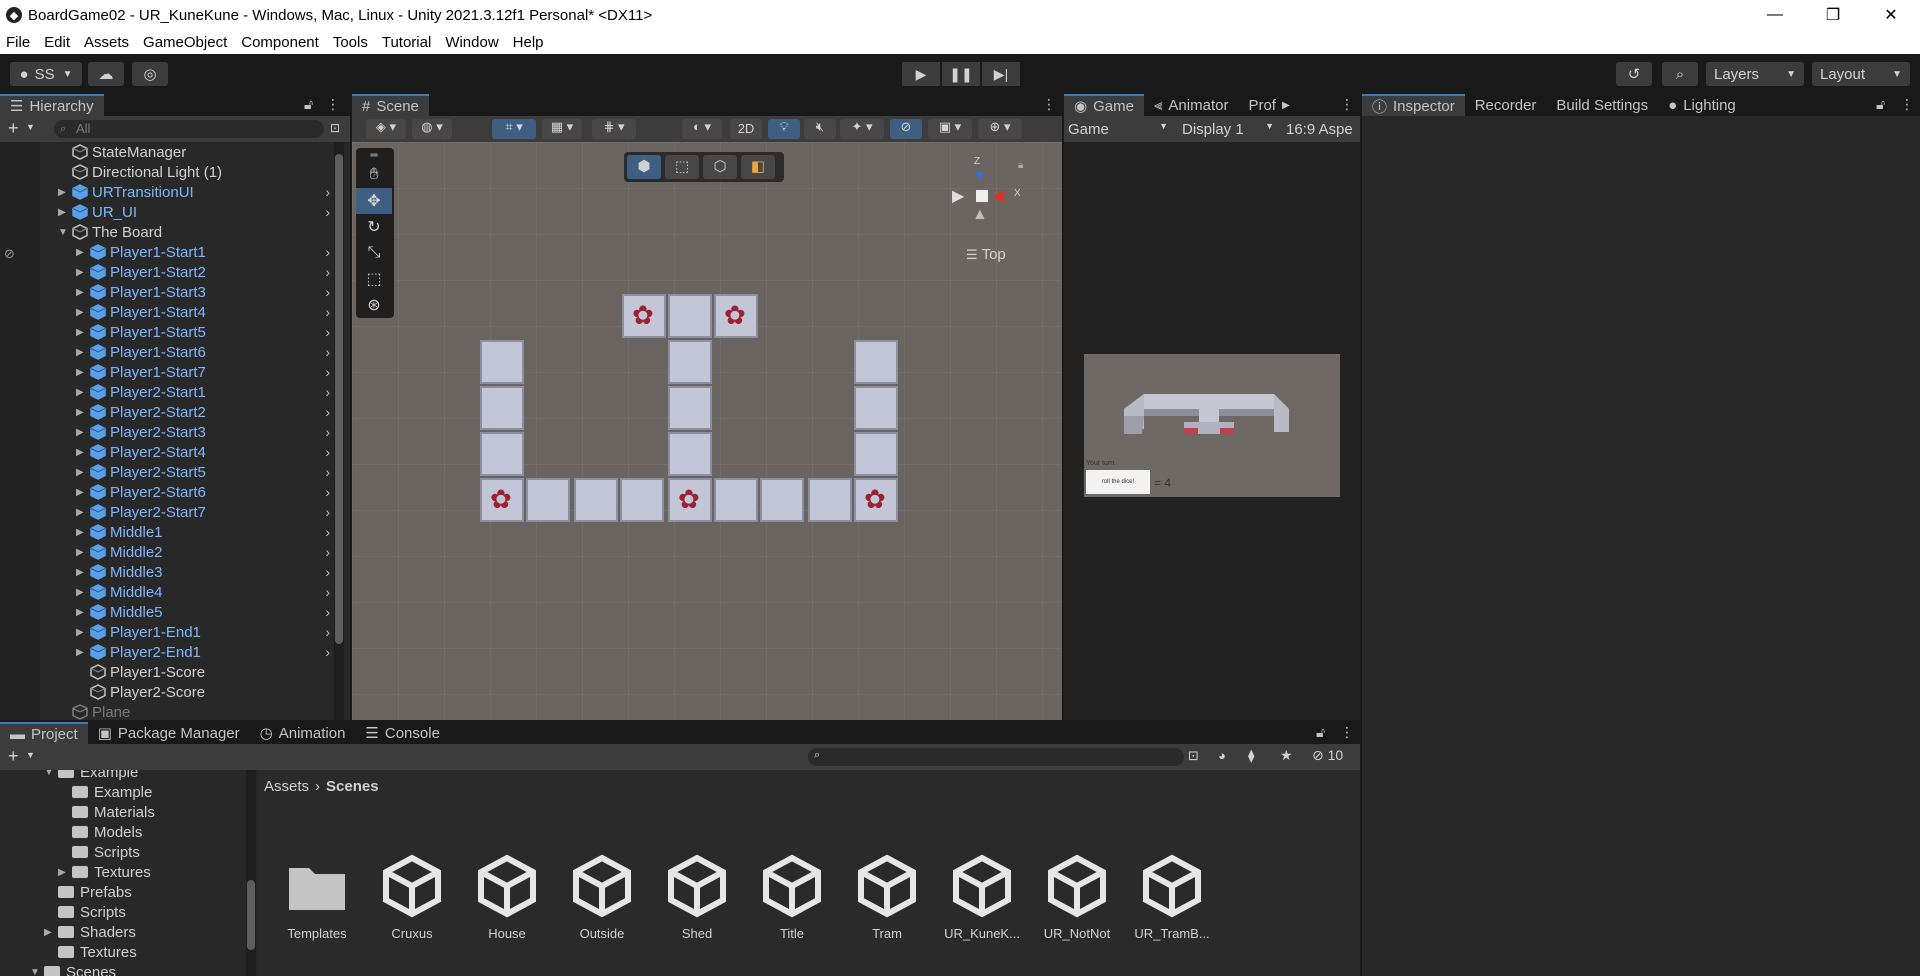 Image resolution: width=1920 pixels, height=976 pixels. Describe the element at coordinates (1227, 129) in the screenshot. I see `display-select: Display 1 ▼` at that location.